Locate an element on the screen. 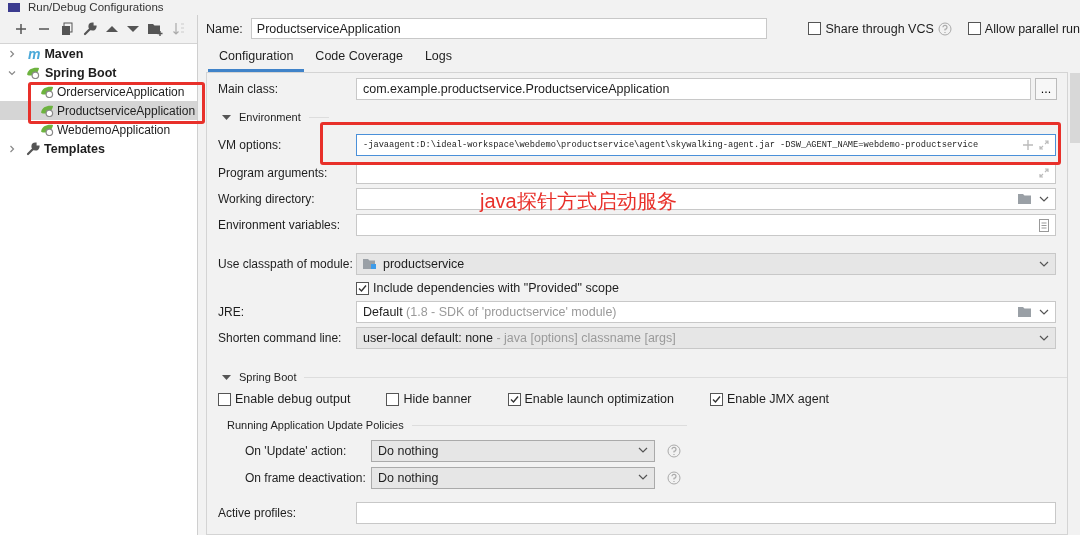 The height and width of the screenshot is (535, 1080). field-label: Active profiles: is located at coordinates (258, 513).